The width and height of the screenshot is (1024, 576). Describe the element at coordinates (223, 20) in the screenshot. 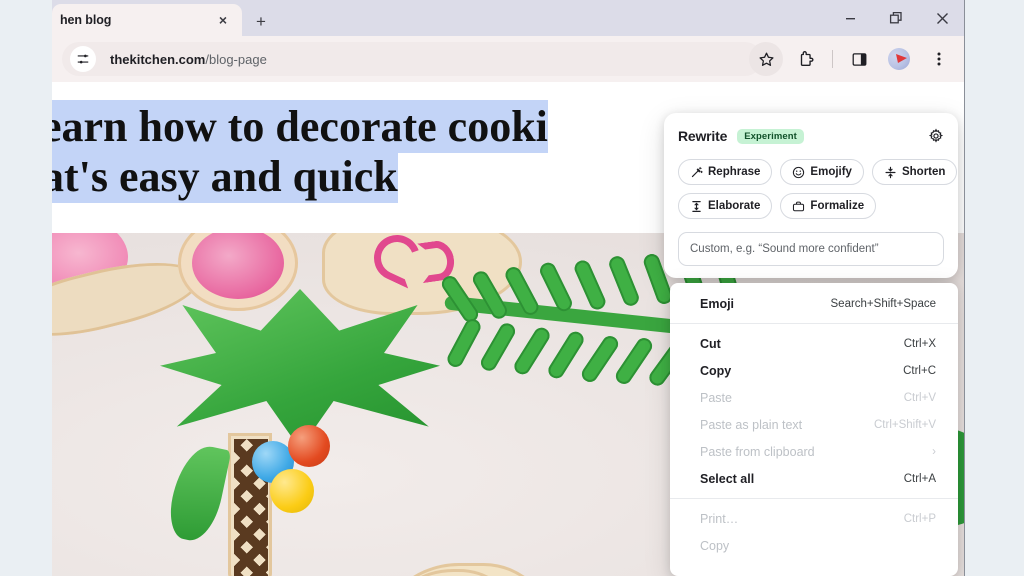

I see `tab-close-icon: ×` at that location.